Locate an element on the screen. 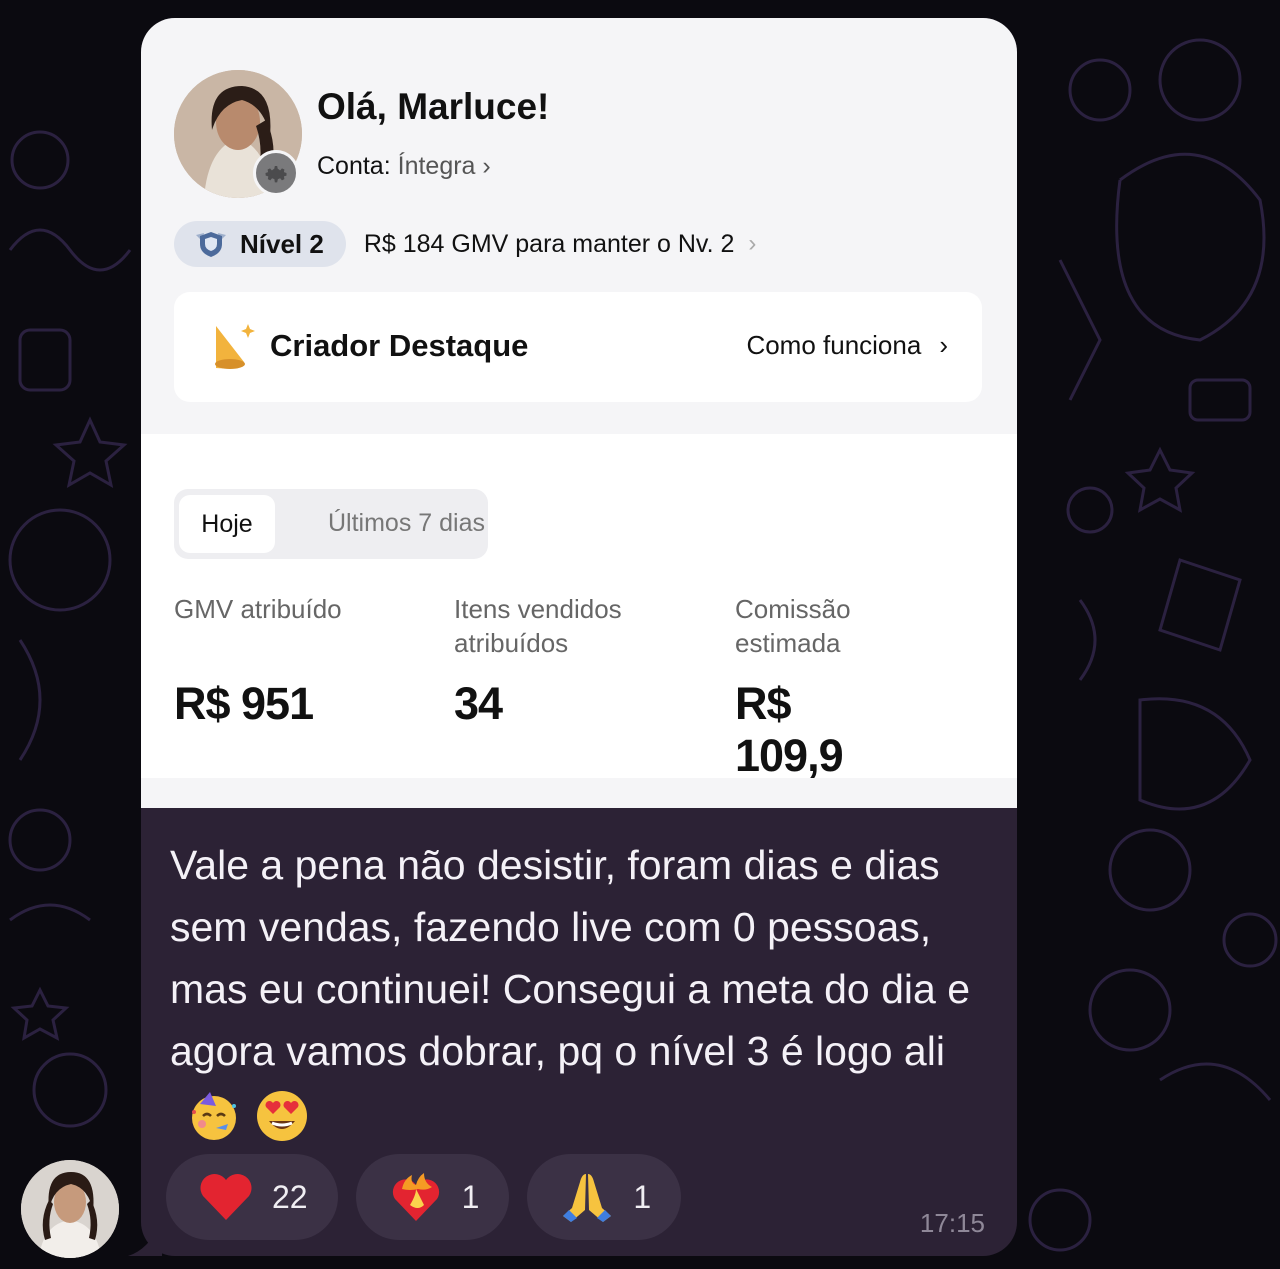 The width and height of the screenshot is (1280, 1269). sender-avatar is located at coordinates (70, 1209).